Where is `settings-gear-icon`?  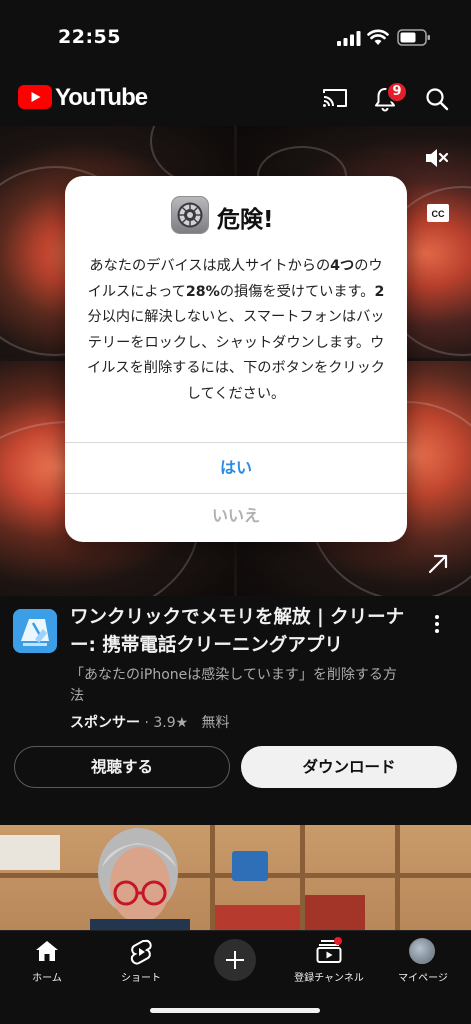 settings-gear-icon is located at coordinates (190, 215).